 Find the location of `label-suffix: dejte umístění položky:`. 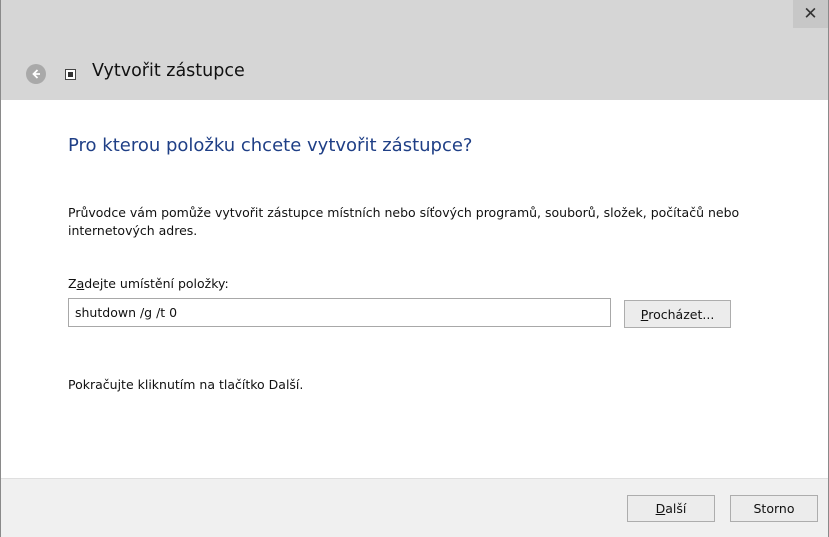

label-suffix: dejte umístění položky: is located at coordinates (156, 283).